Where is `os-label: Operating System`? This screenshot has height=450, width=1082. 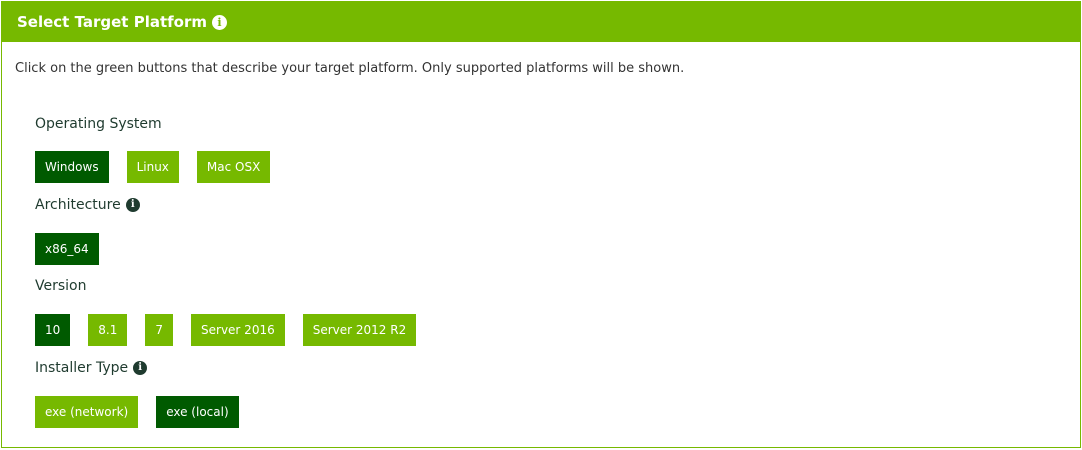
os-label: Operating System is located at coordinates (98, 124).